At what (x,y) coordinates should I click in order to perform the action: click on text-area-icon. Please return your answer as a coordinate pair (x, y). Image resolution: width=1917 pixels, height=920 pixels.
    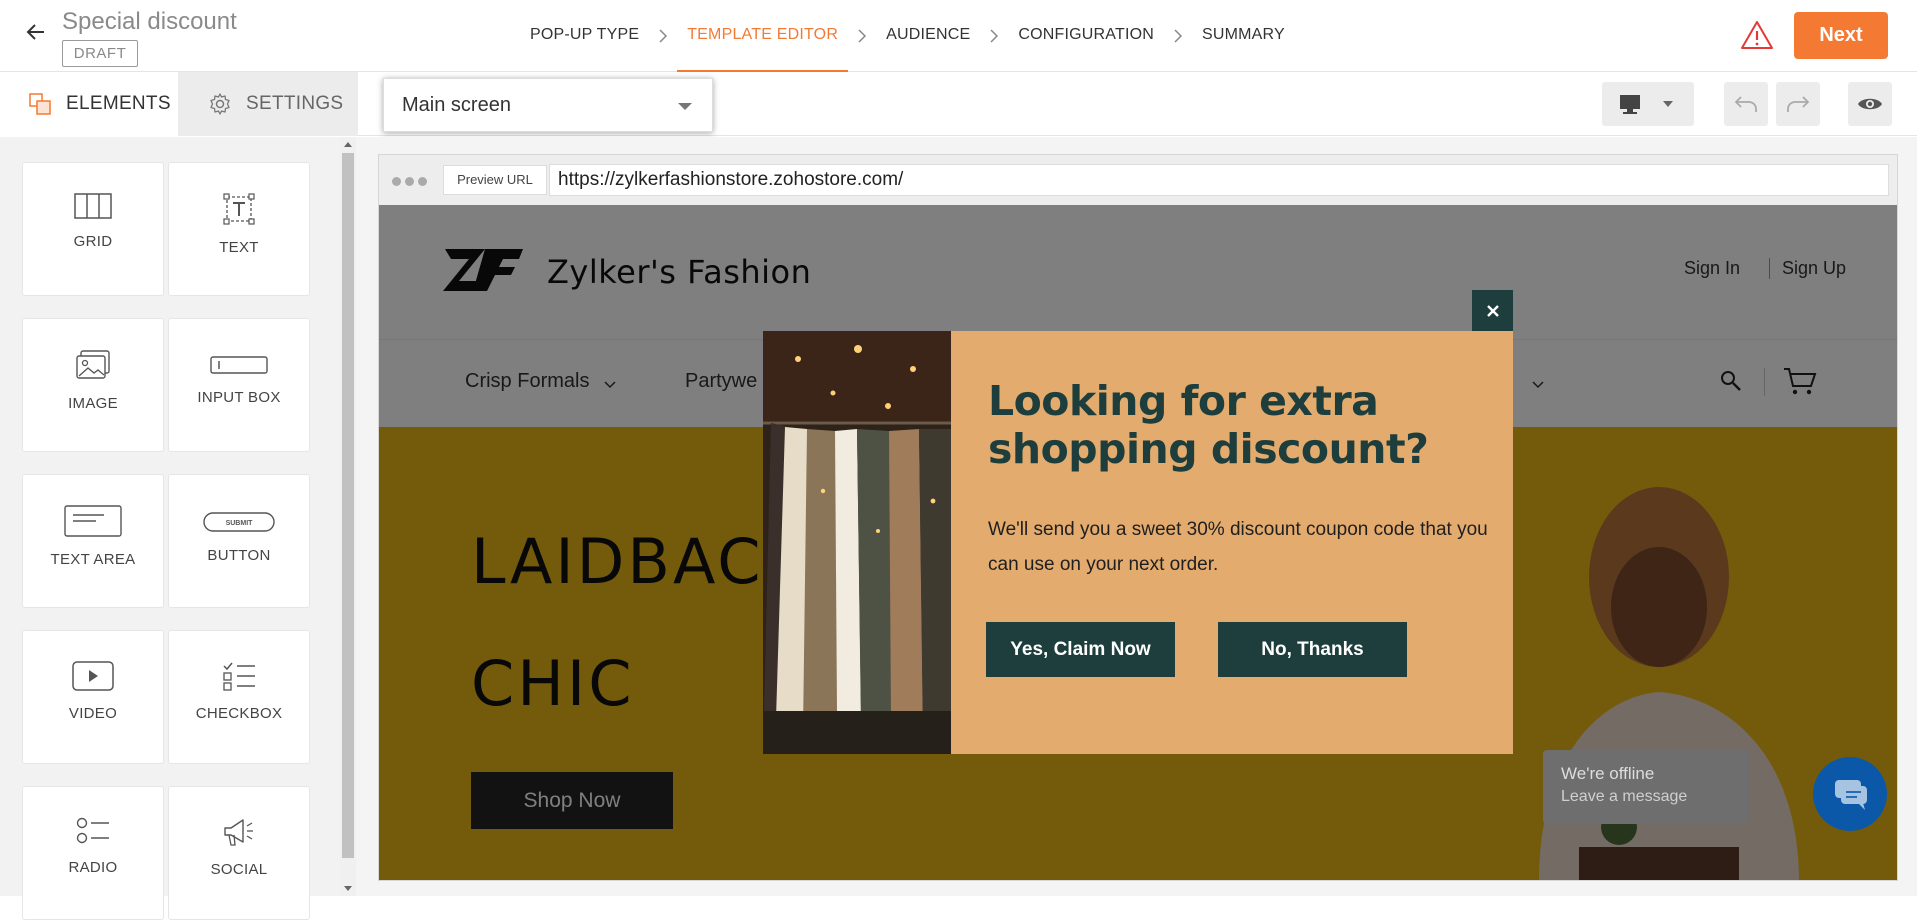
    Looking at the image, I should click on (93, 521).